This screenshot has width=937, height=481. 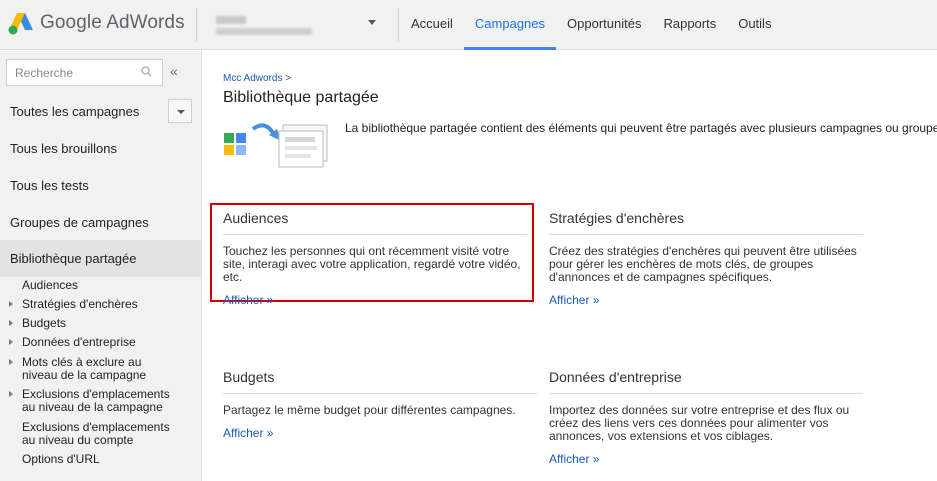 What do you see at coordinates (49, 185) in the screenshot?
I see `sidebar-item-label: Tous les tests` at bounding box center [49, 185].